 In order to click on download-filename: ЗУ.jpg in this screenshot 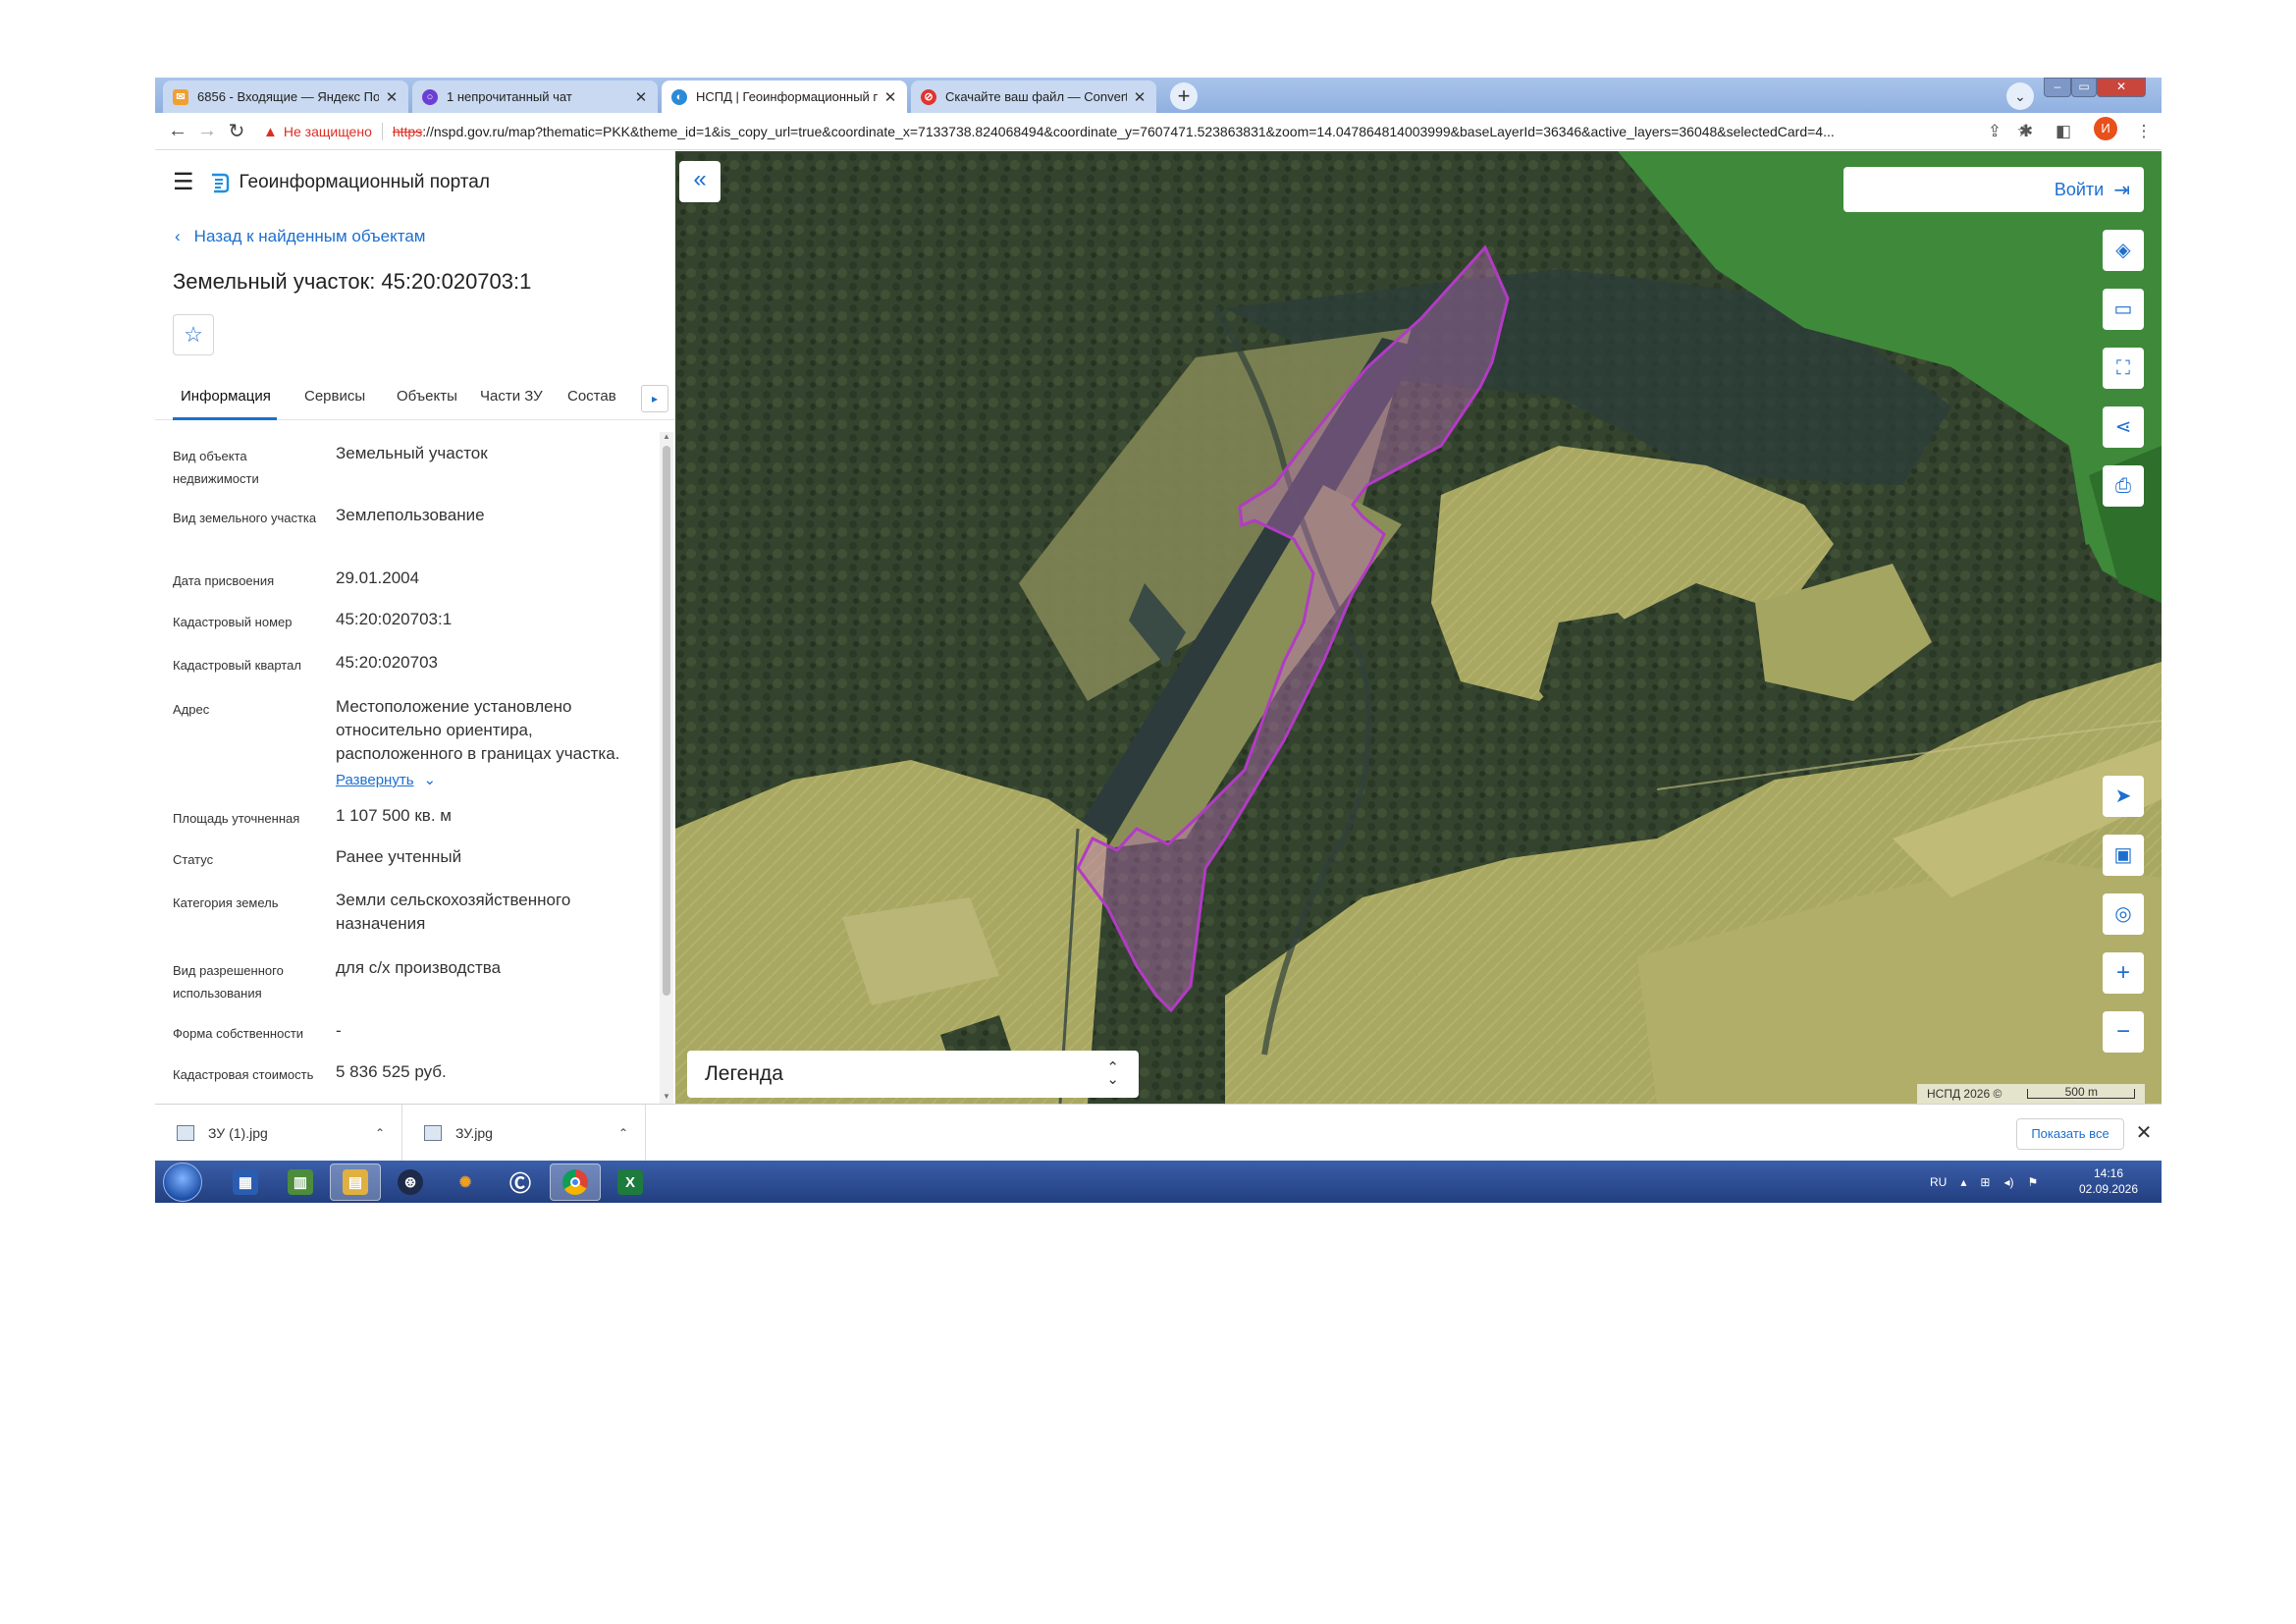, I will do `click(474, 1133)`.